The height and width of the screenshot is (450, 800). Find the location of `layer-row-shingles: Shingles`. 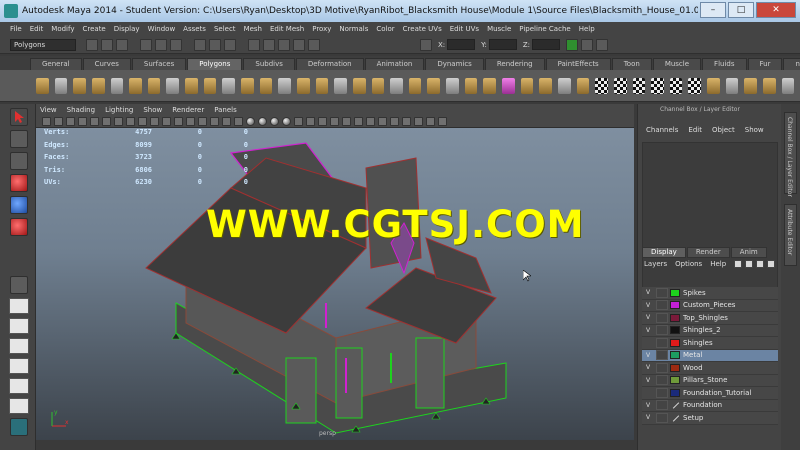

layer-row-shingles: Shingles is located at coordinates (710, 343).